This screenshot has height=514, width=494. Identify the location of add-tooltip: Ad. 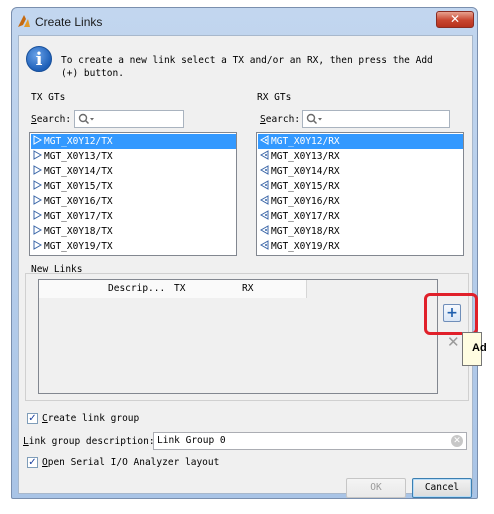
(474, 349).